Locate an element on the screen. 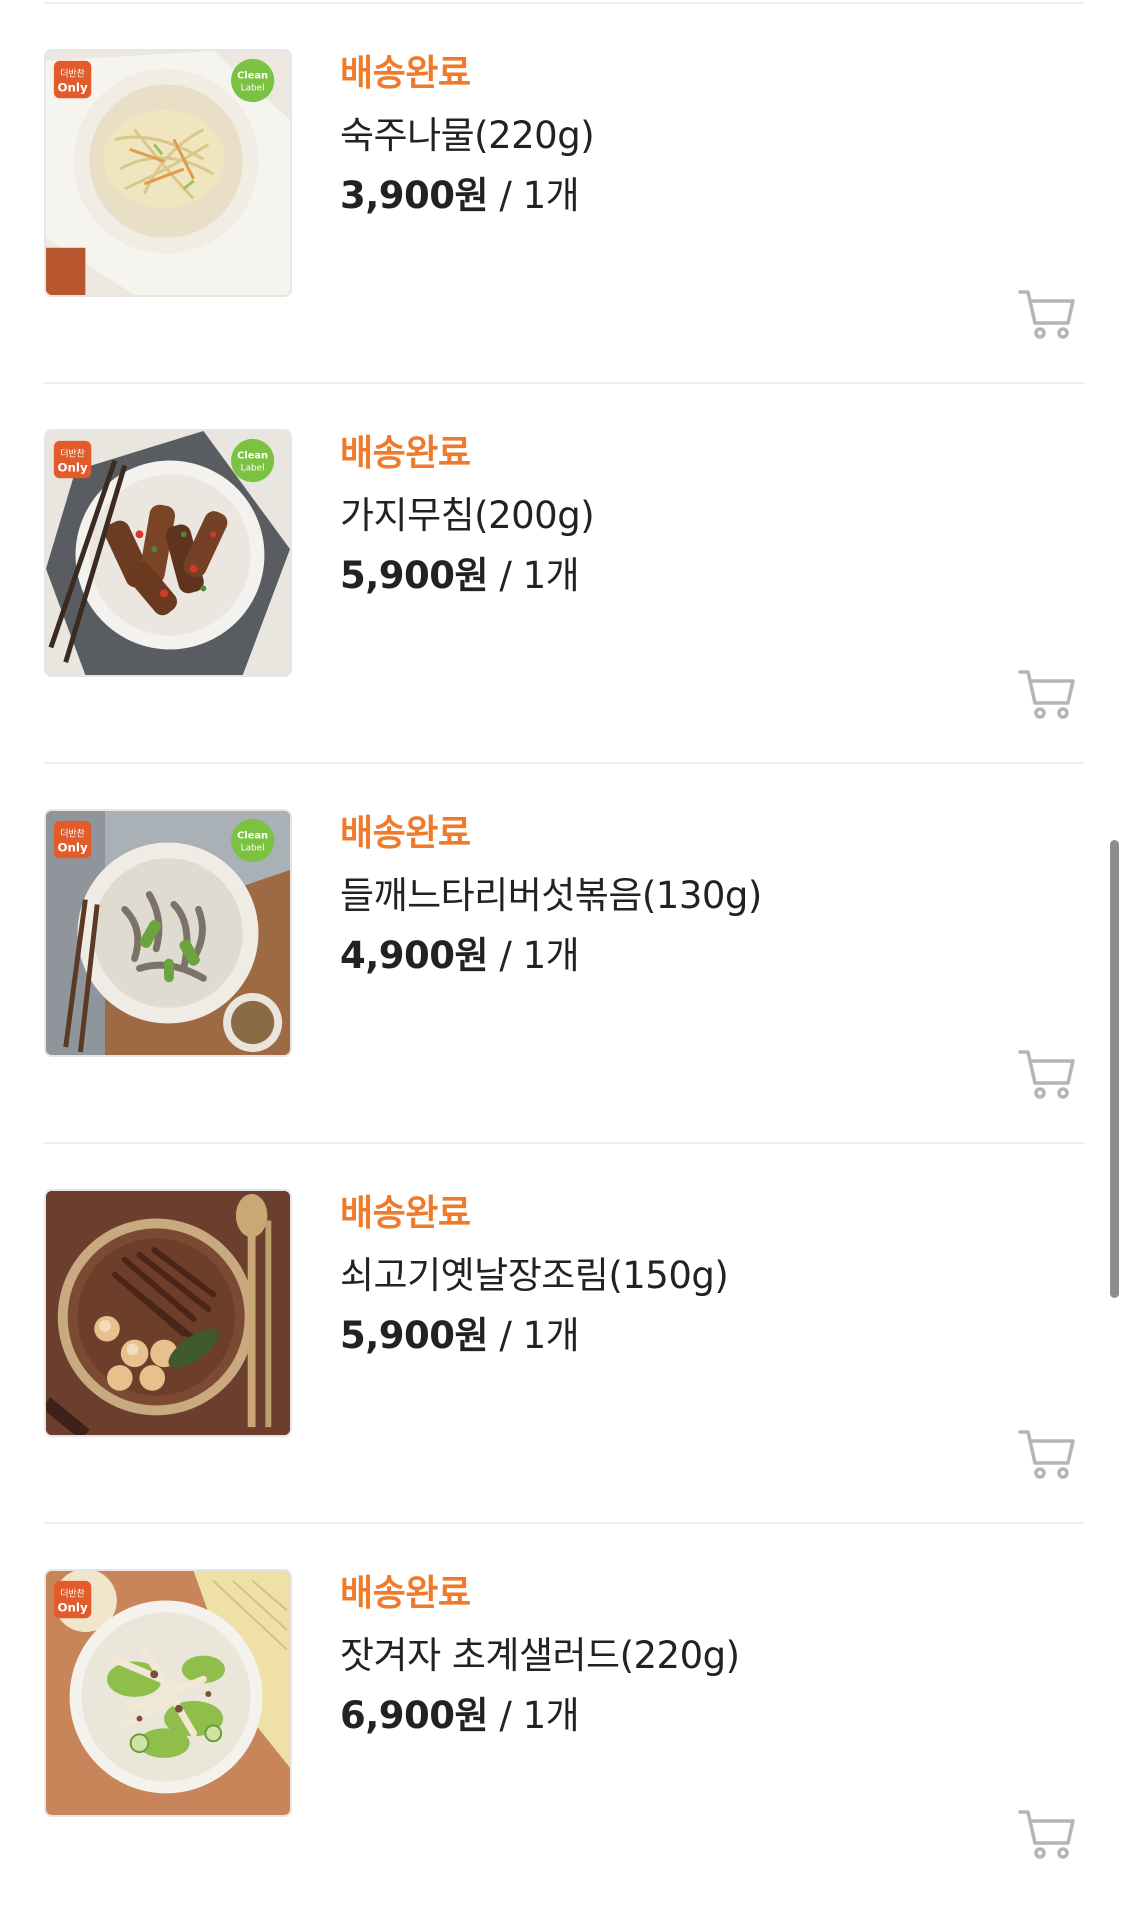 The height and width of the screenshot is (1910, 1125). seasoned-eggplant-image: 더반찬 Only Clean Label is located at coordinates (168, 553).